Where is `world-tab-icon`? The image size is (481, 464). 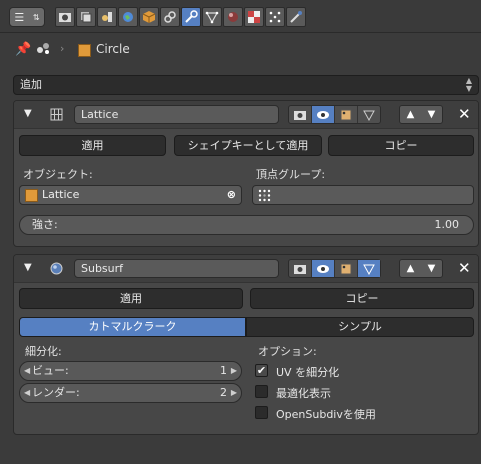
world-tab-icon is located at coordinates (128, 17).